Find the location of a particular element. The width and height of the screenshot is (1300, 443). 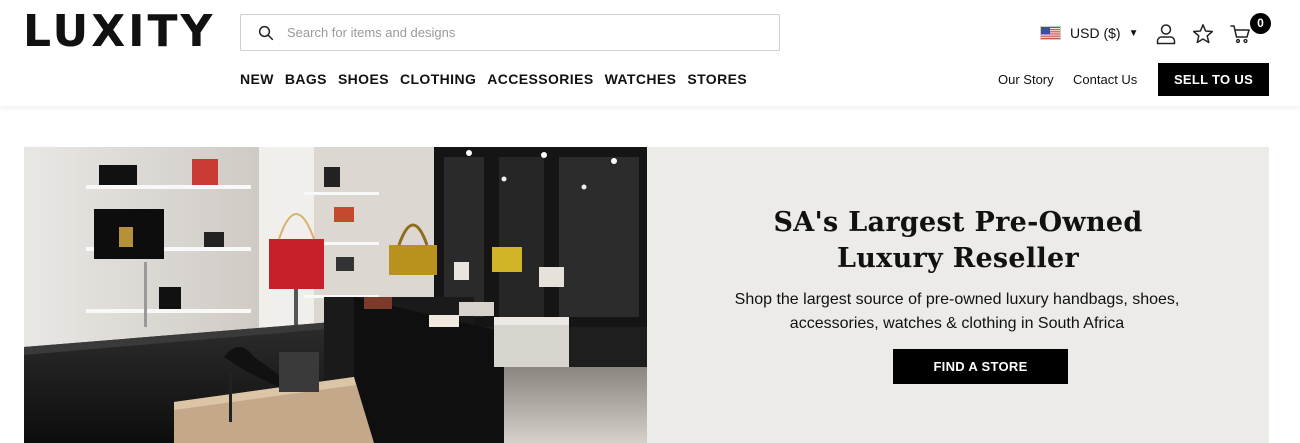

hero-title: SA's Largest Pre-Owned Luxury Reseller is located at coordinates (958, 241).